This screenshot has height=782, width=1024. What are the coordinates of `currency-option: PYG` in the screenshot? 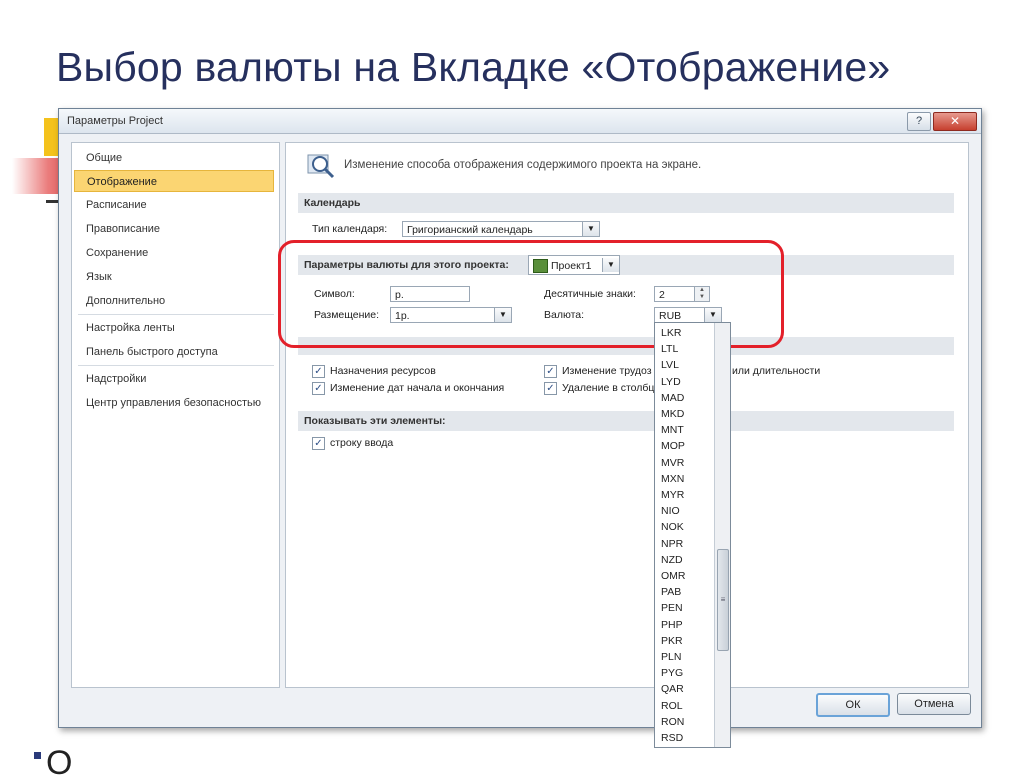 It's located at (672, 673).